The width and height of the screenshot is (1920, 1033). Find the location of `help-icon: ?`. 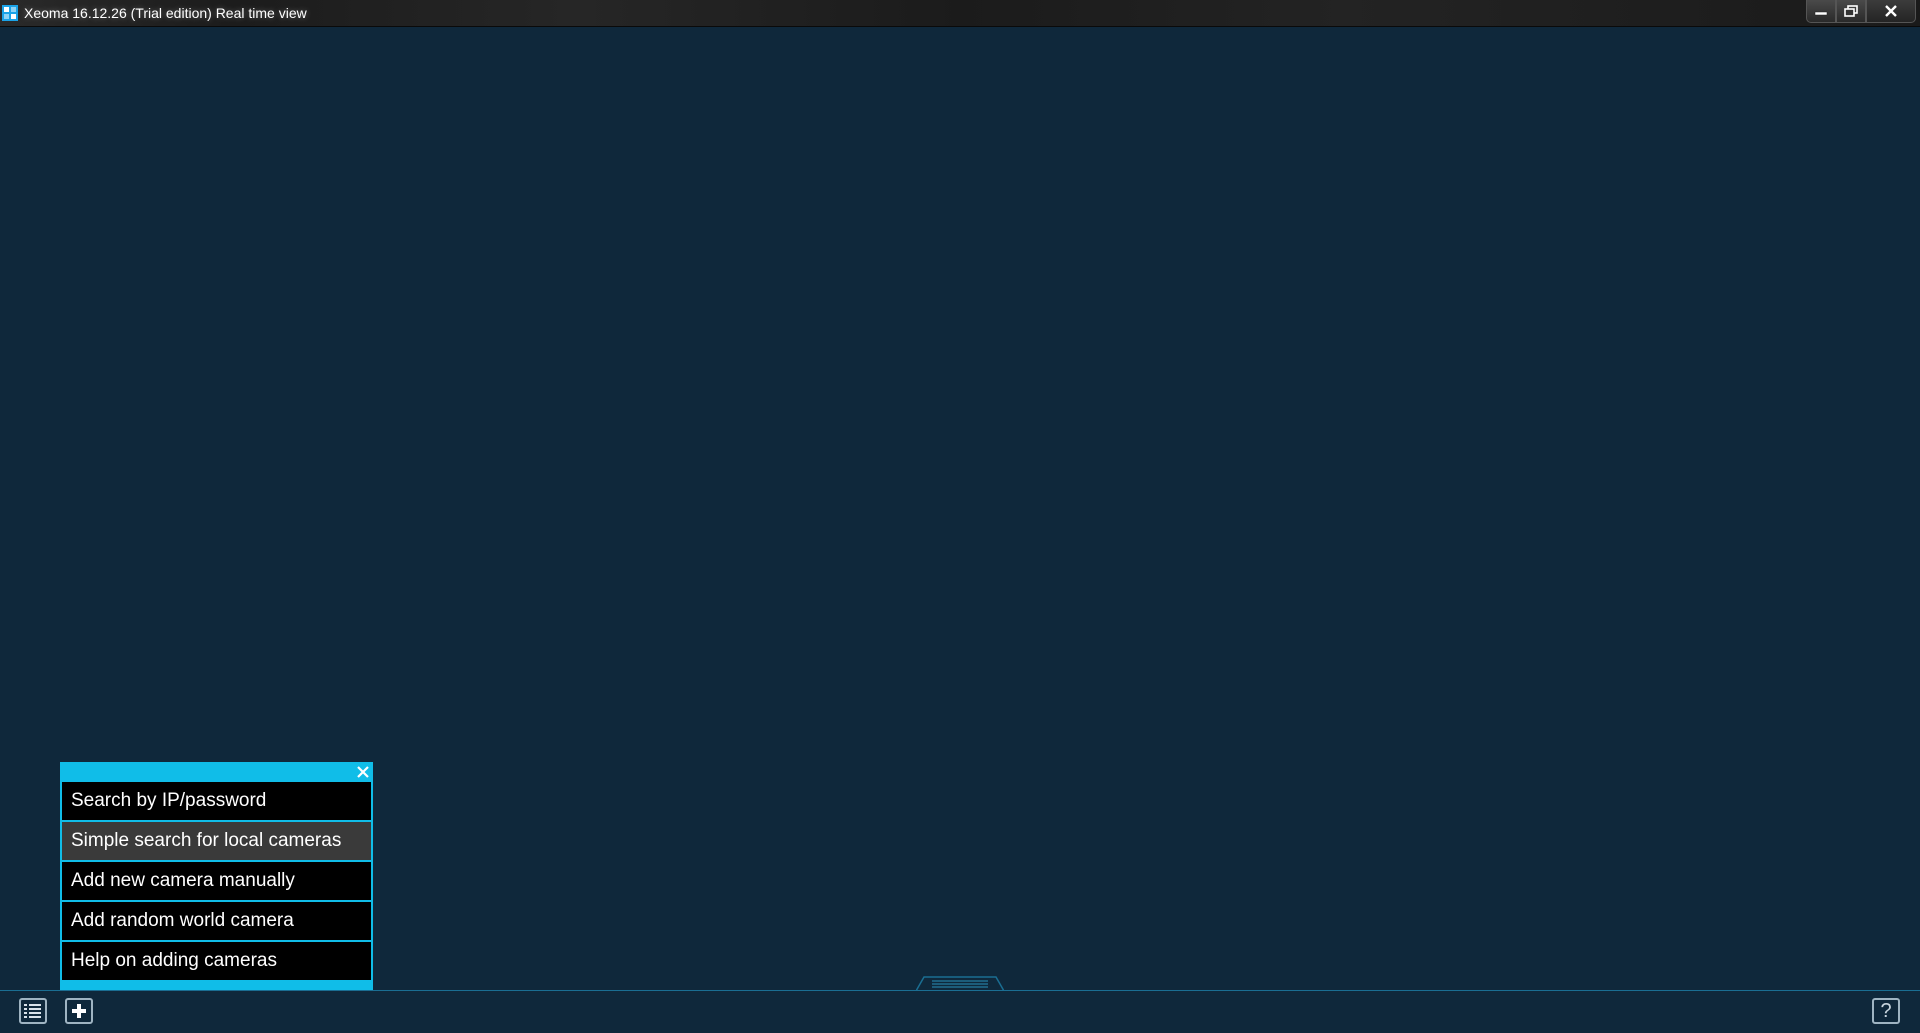

help-icon: ? is located at coordinates (1886, 1010).